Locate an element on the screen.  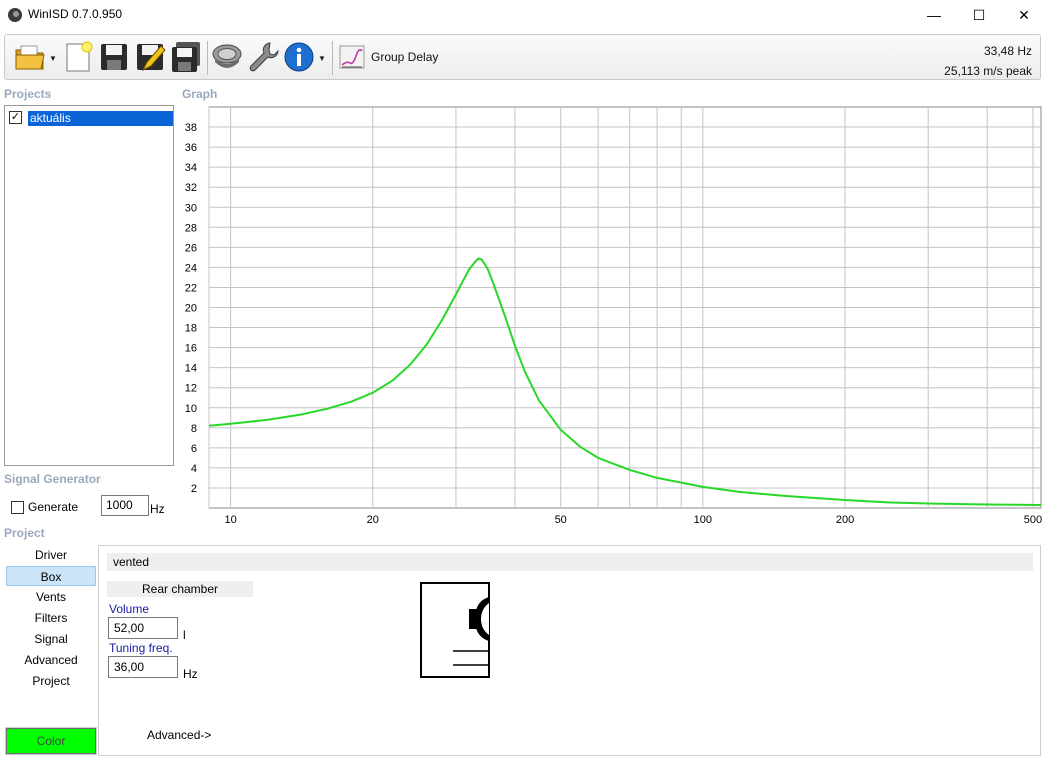
y-tick-label: 14 is located at coordinates (191, 369).